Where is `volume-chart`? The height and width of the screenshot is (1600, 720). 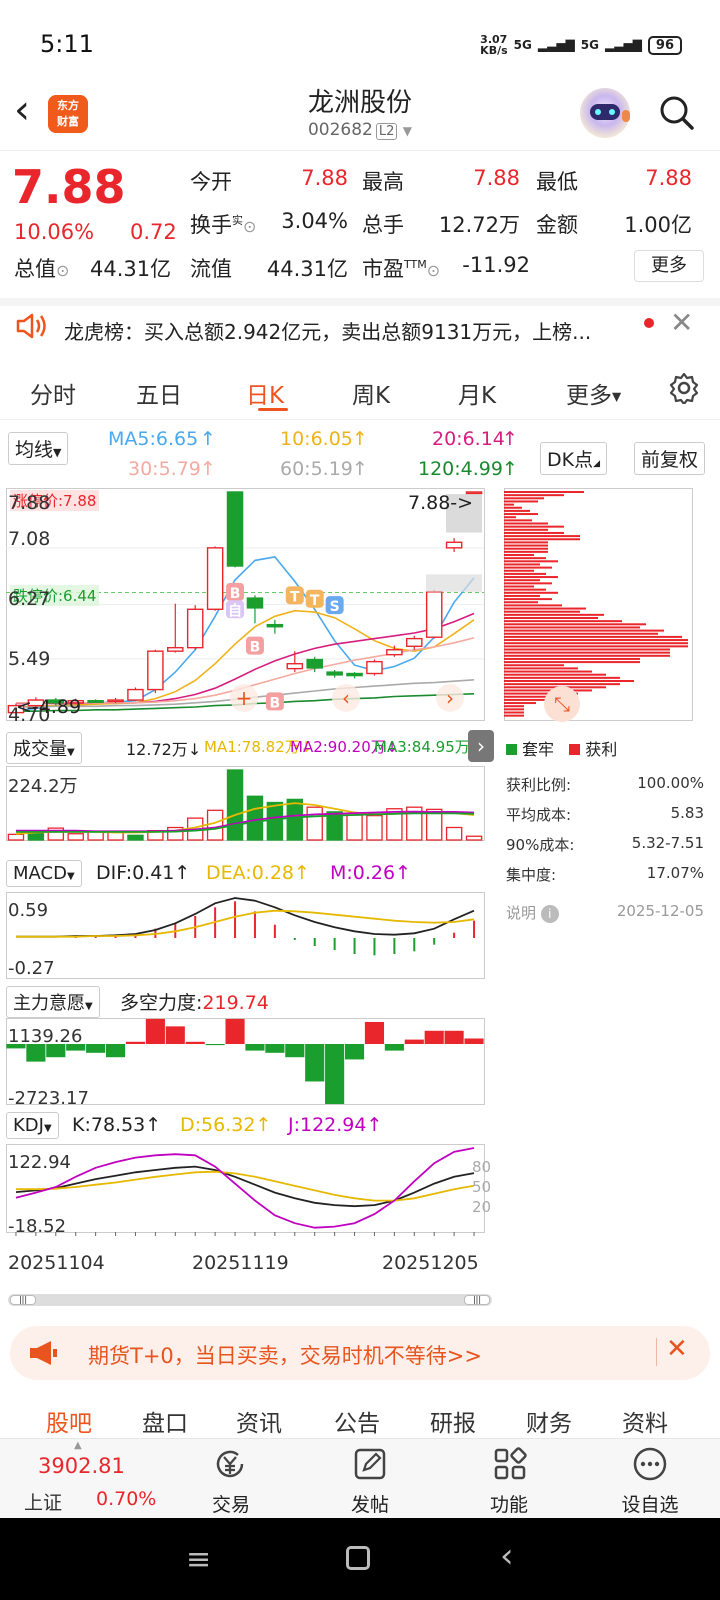 volume-chart is located at coordinates (251, 811).